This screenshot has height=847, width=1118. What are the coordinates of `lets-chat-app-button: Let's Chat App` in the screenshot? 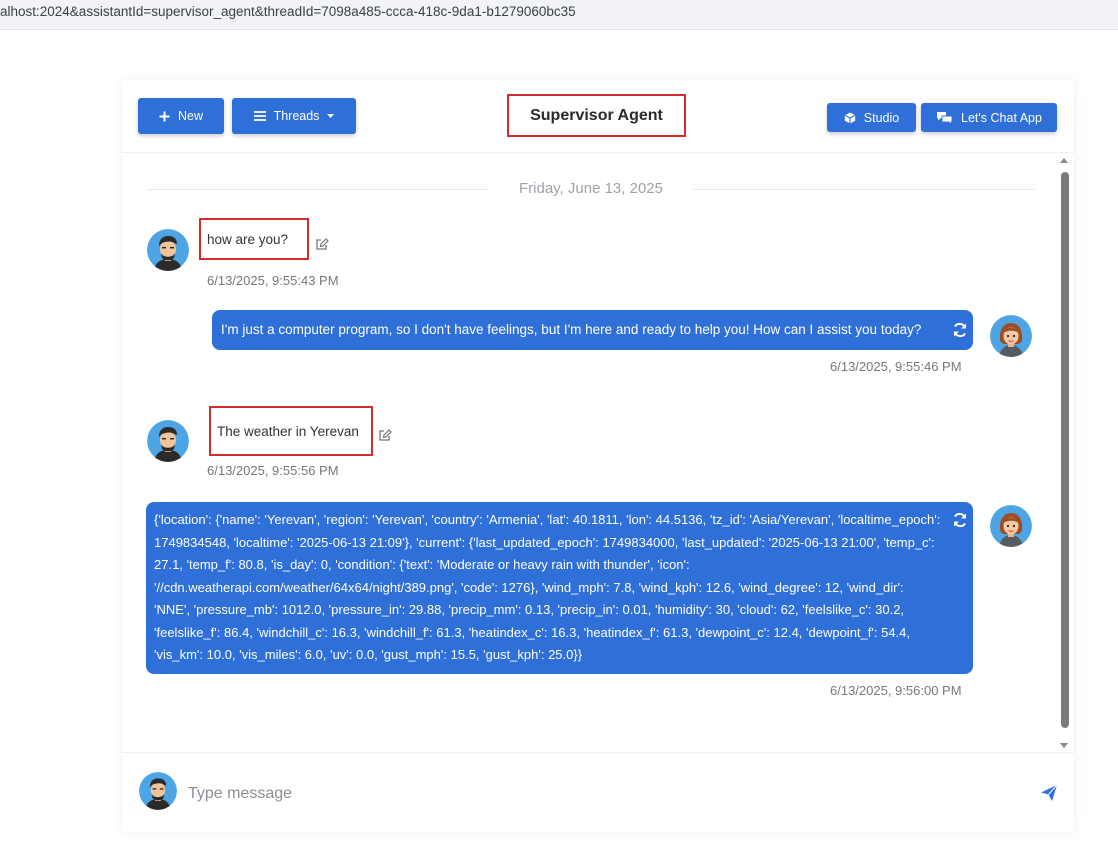 It's located at (989, 117).